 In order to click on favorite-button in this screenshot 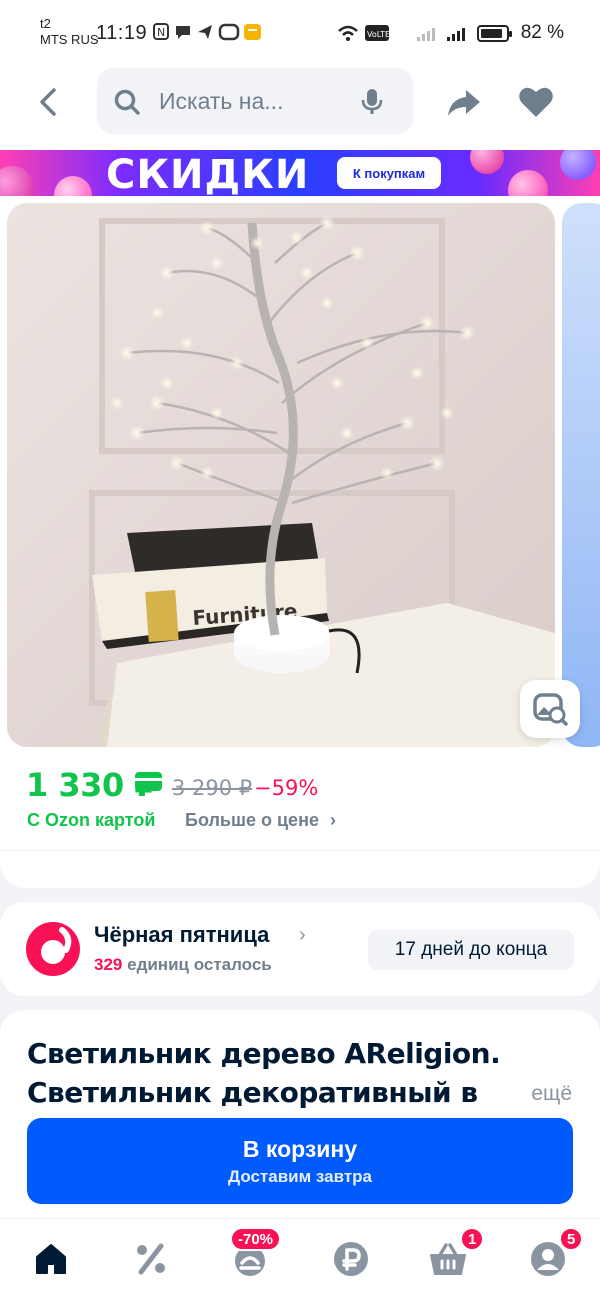, I will do `click(536, 102)`.